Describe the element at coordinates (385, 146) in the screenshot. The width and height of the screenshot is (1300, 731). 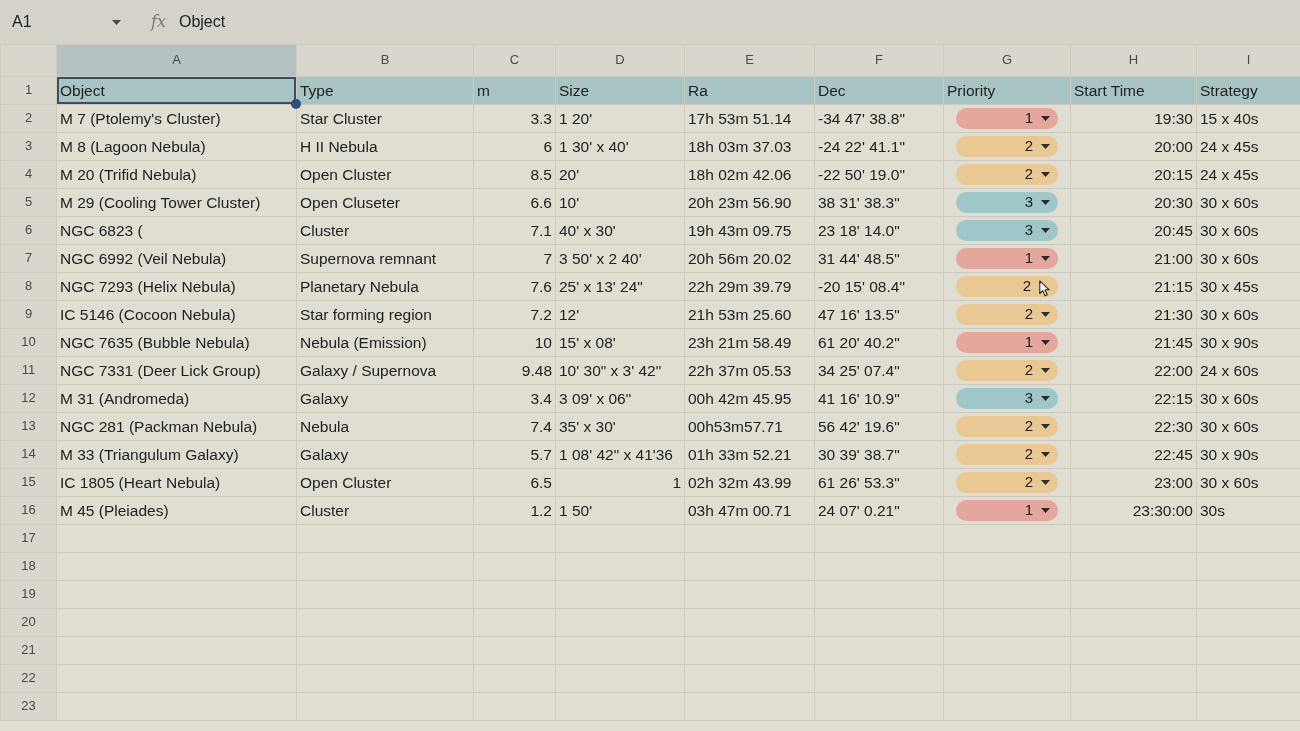
I see `table-cell: H II Nebula` at that location.